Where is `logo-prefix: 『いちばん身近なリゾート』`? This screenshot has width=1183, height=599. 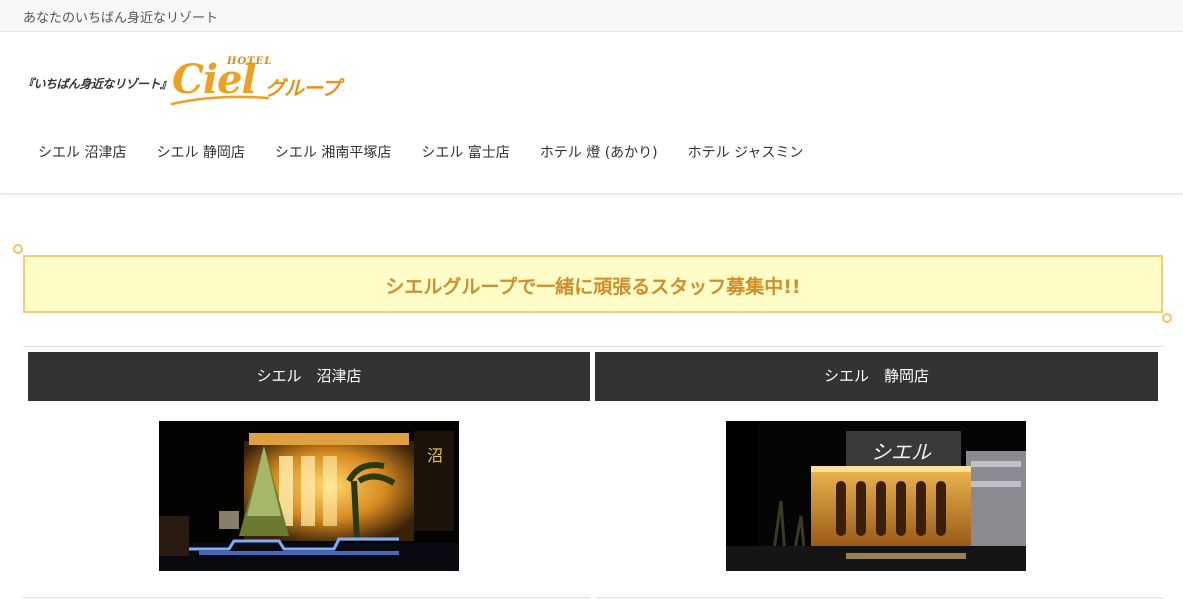
logo-prefix: 『いちばん身近なリゾート』 is located at coordinates (97, 84).